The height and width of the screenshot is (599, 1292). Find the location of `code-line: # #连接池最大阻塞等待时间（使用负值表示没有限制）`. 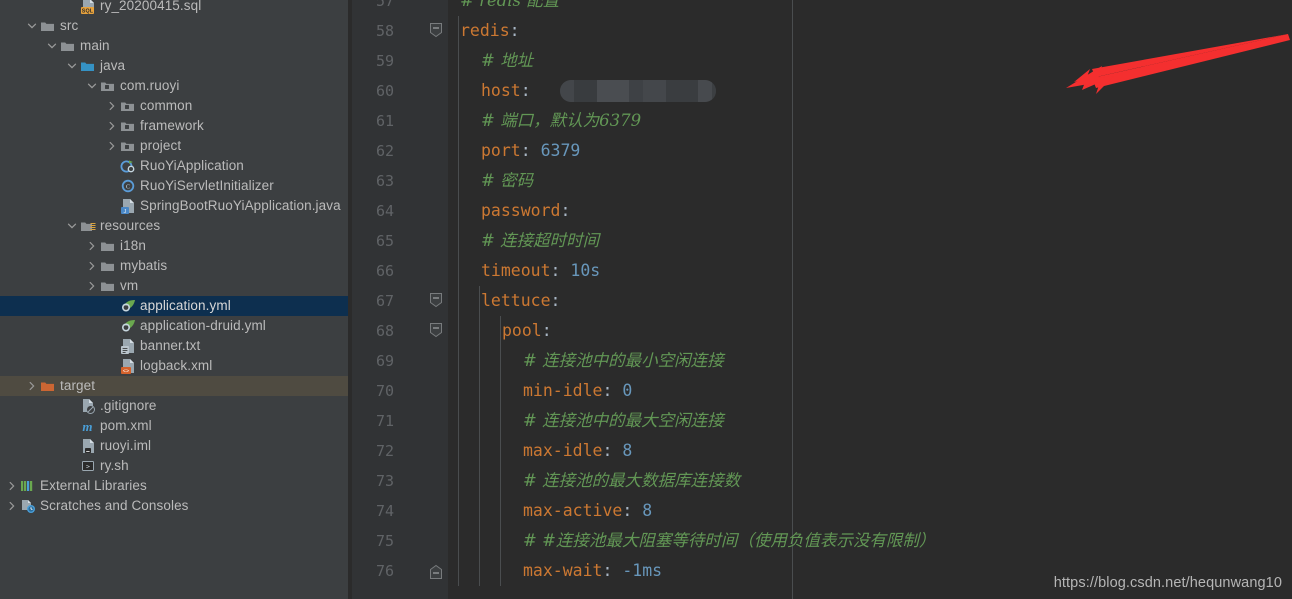

code-line: # #连接池最大阻塞等待时间（使用负值表示没有限制） is located at coordinates (729, 541).